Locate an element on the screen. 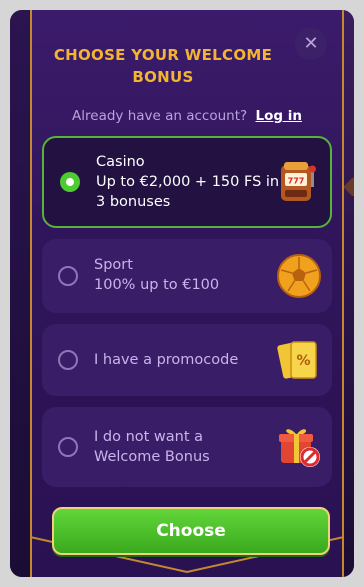 This screenshot has height=587, width=364. radio-sport is located at coordinates (68, 276).